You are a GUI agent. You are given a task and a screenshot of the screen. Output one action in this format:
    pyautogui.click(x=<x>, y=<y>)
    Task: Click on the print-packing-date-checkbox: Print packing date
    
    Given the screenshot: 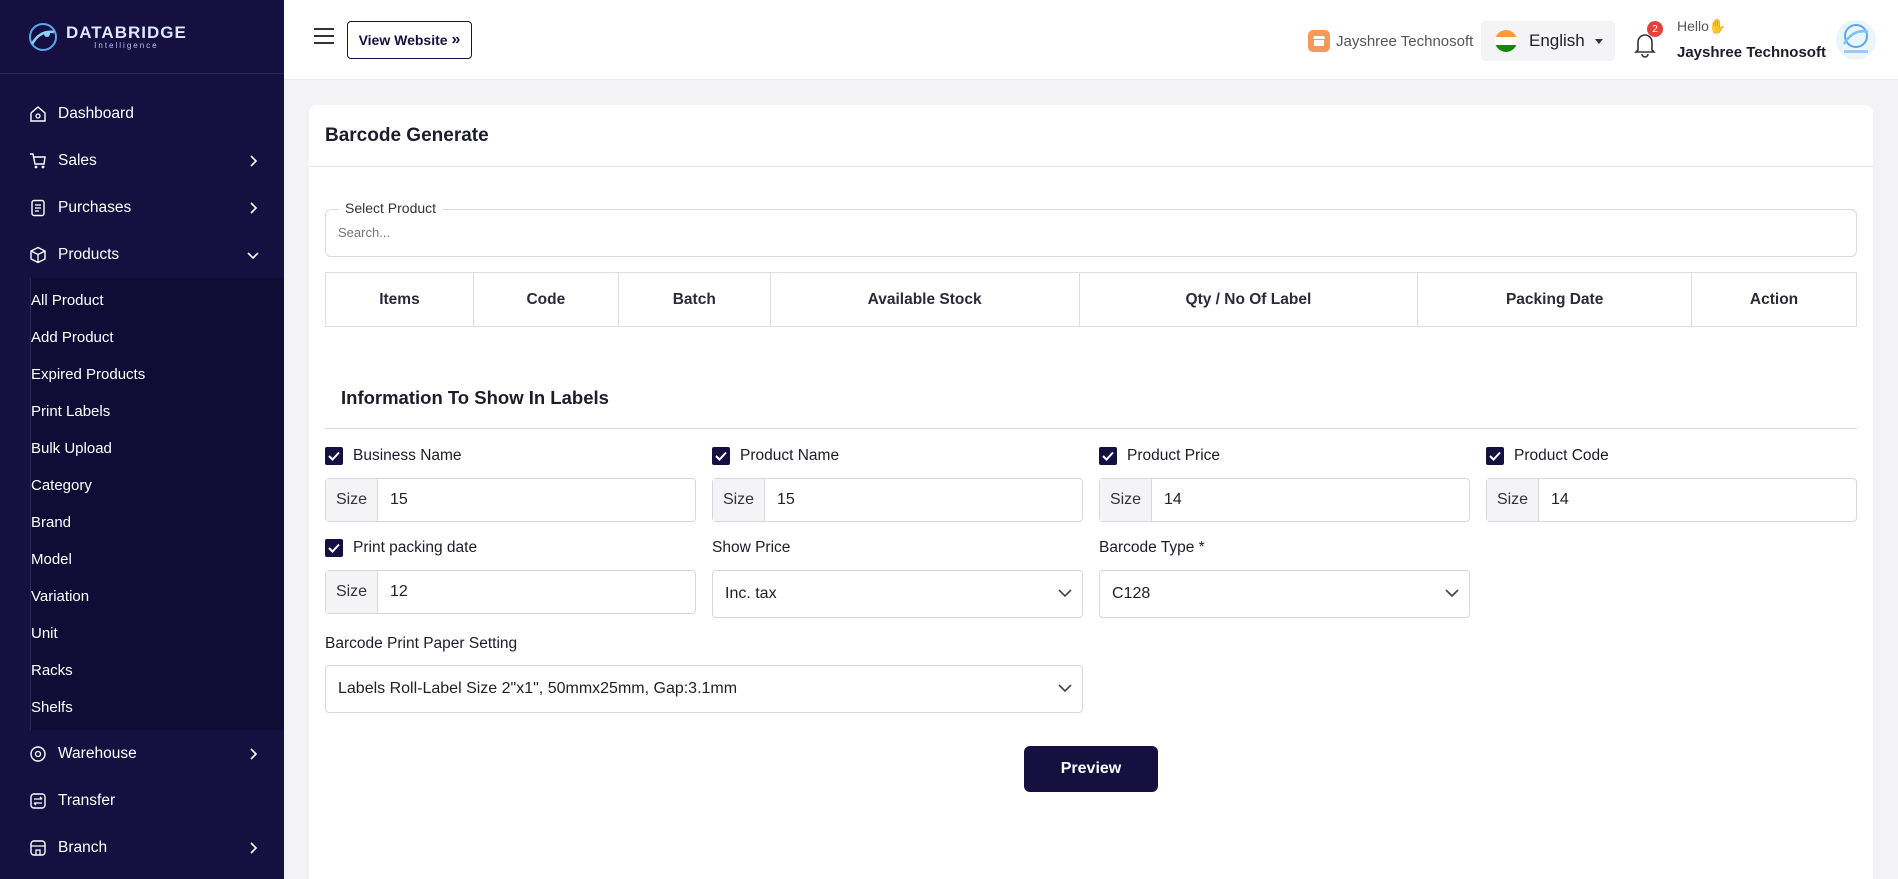 What is the action you would take?
    pyautogui.click(x=401, y=548)
    